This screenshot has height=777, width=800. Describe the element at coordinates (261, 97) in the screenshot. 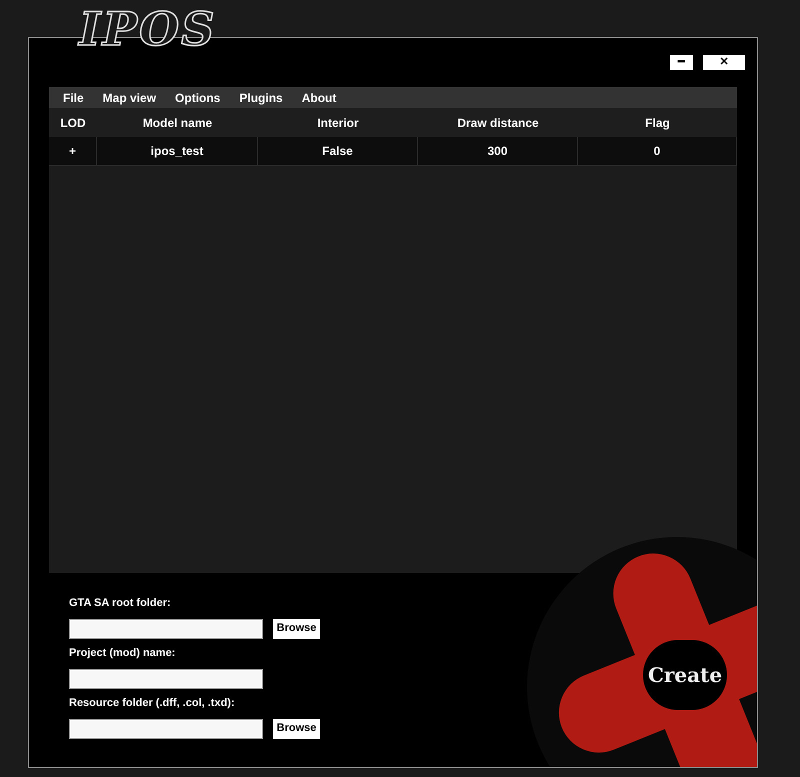

I see `menu-item: Plugins` at that location.